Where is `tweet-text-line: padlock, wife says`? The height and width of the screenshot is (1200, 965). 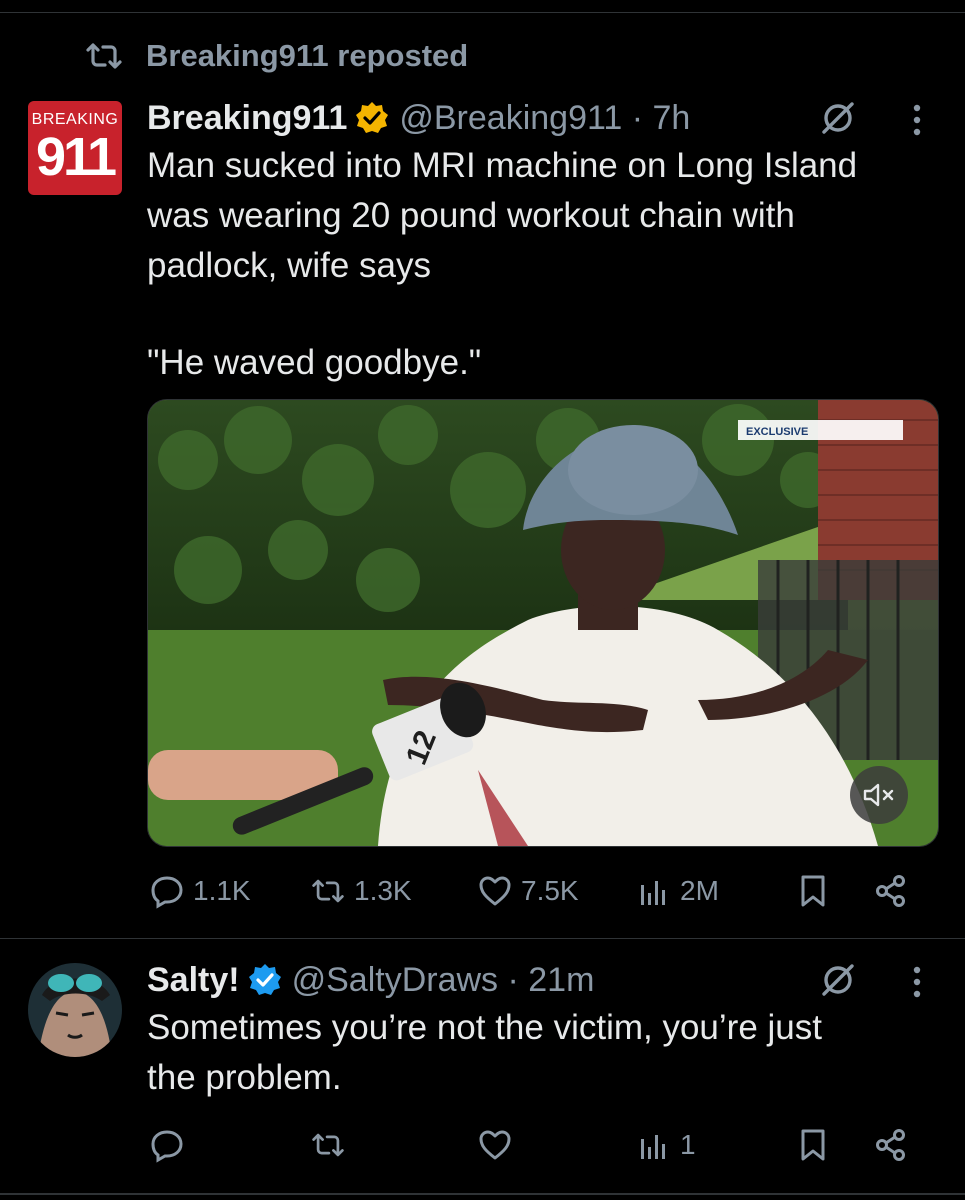 tweet-text-line: padlock, wife says is located at coordinates (289, 265).